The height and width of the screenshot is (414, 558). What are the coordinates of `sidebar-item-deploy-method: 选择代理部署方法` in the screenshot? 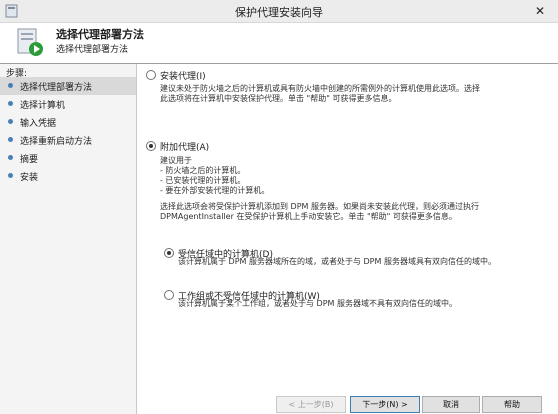 It's located at (68, 86).